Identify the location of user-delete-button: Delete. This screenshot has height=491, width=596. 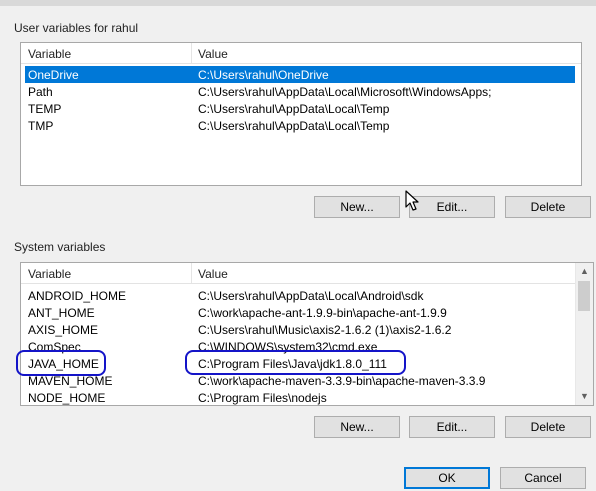
(548, 207).